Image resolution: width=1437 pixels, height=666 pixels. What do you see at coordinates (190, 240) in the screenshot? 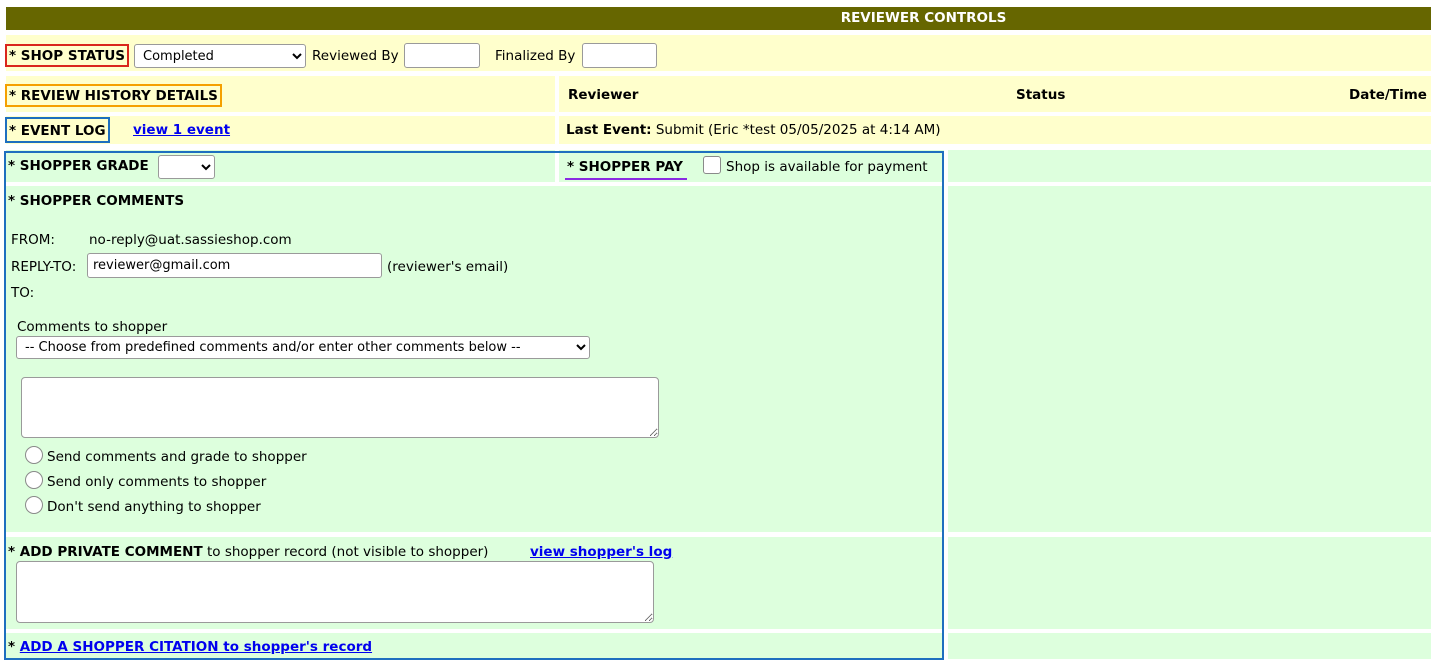
I see `from-value: no-reply@uat.sassieshop.com` at bounding box center [190, 240].